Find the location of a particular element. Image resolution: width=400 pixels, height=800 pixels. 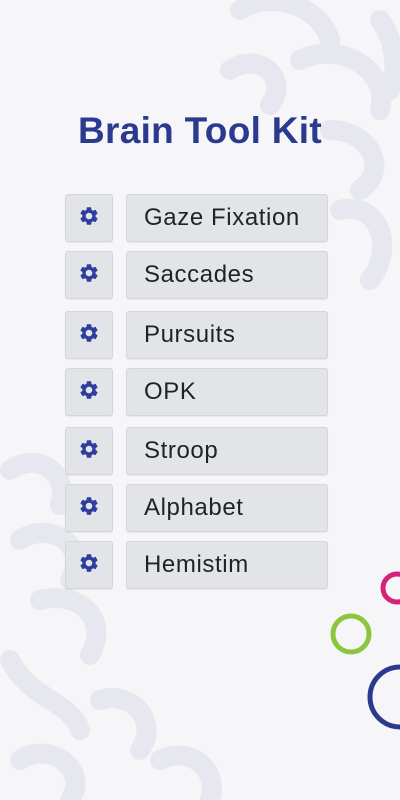

settings-button-hemistim is located at coordinates (89, 565).